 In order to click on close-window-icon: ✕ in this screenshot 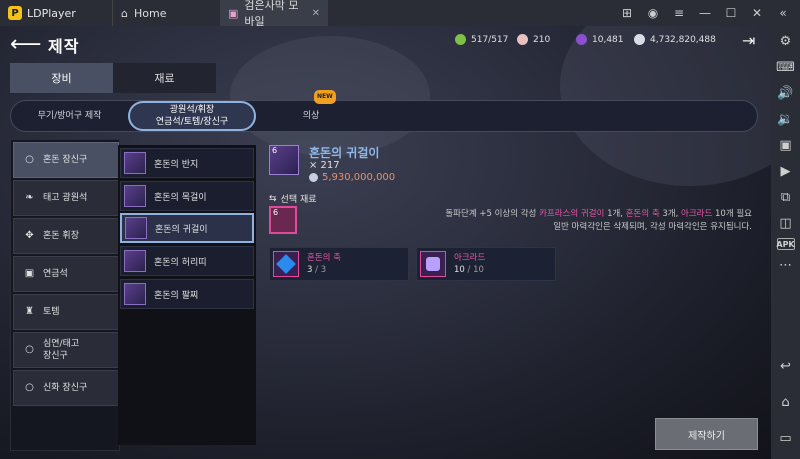, I will do `click(757, 13)`.